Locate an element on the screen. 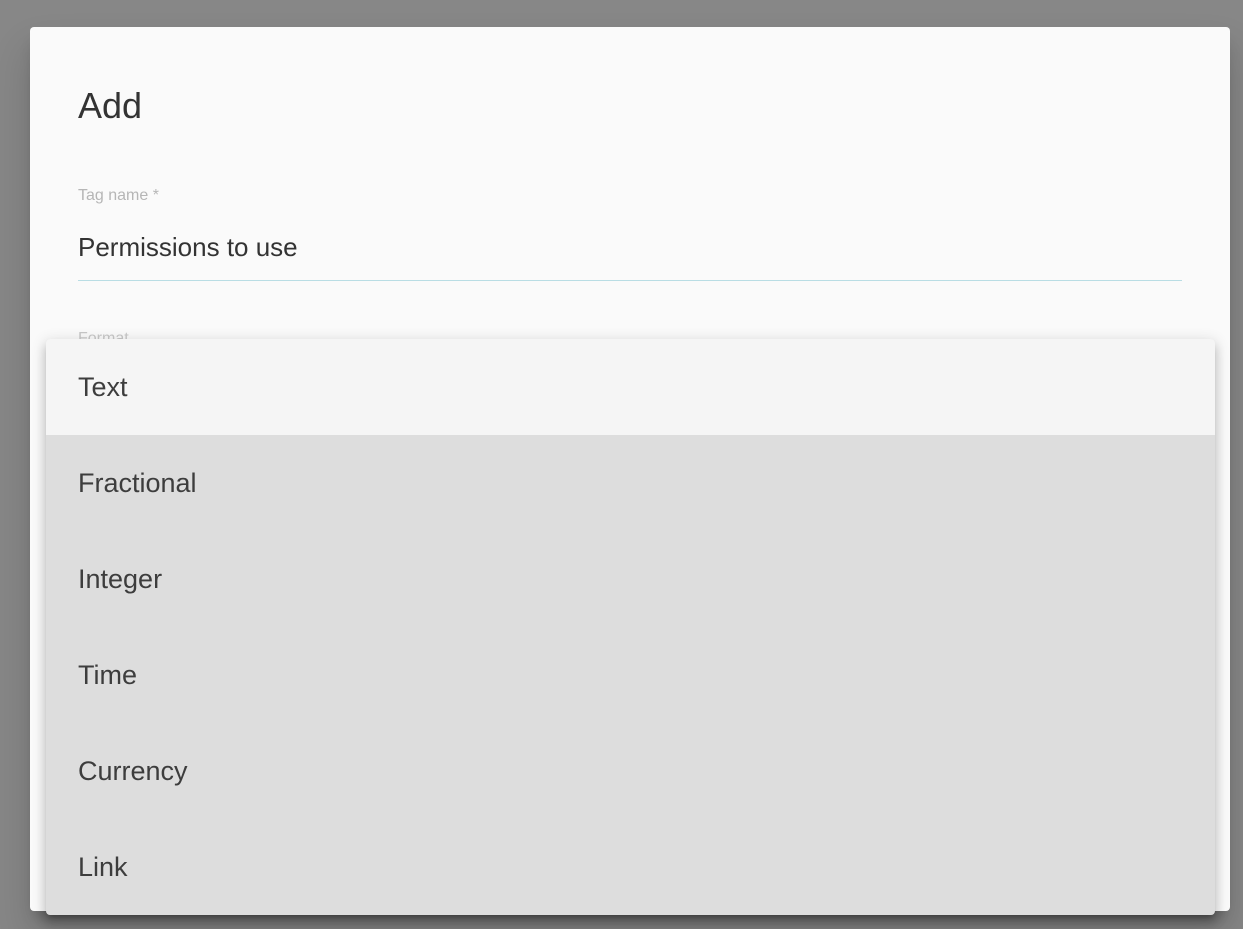 This screenshot has width=1243, height=929. option-link: Link is located at coordinates (630, 867).